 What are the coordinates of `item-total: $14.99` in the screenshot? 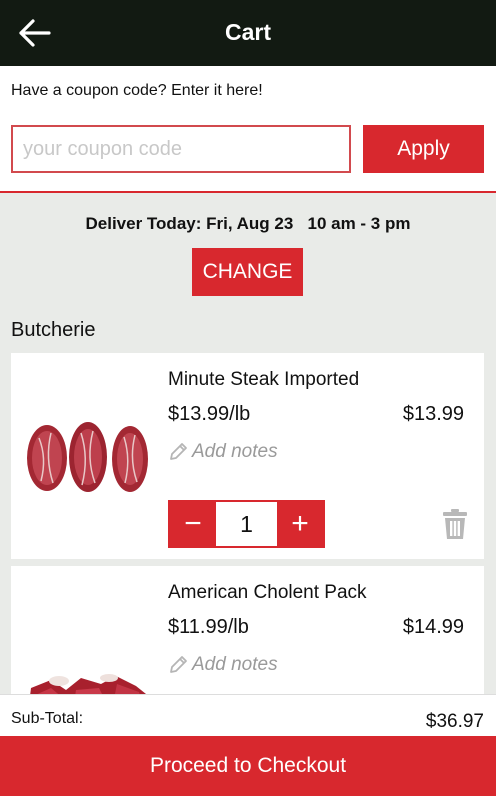 It's located at (433, 627).